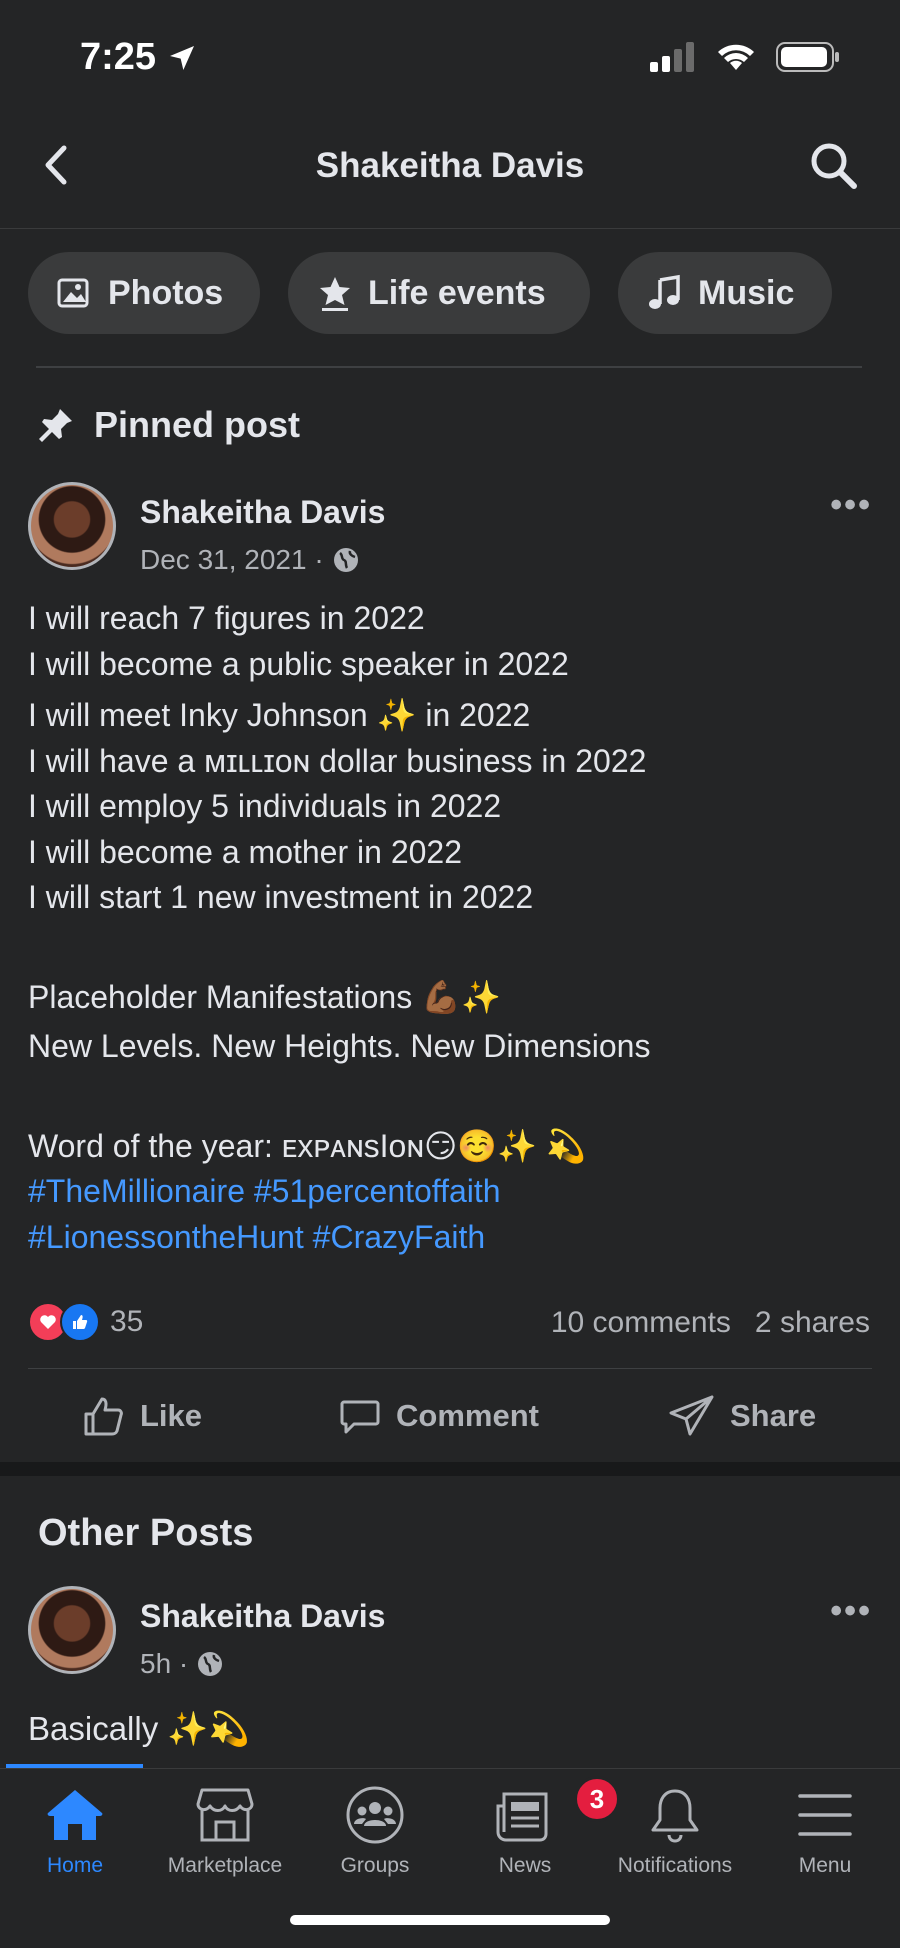  What do you see at coordinates (746, 292) in the screenshot?
I see `music-chip-label: Music` at bounding box center [746, 292].